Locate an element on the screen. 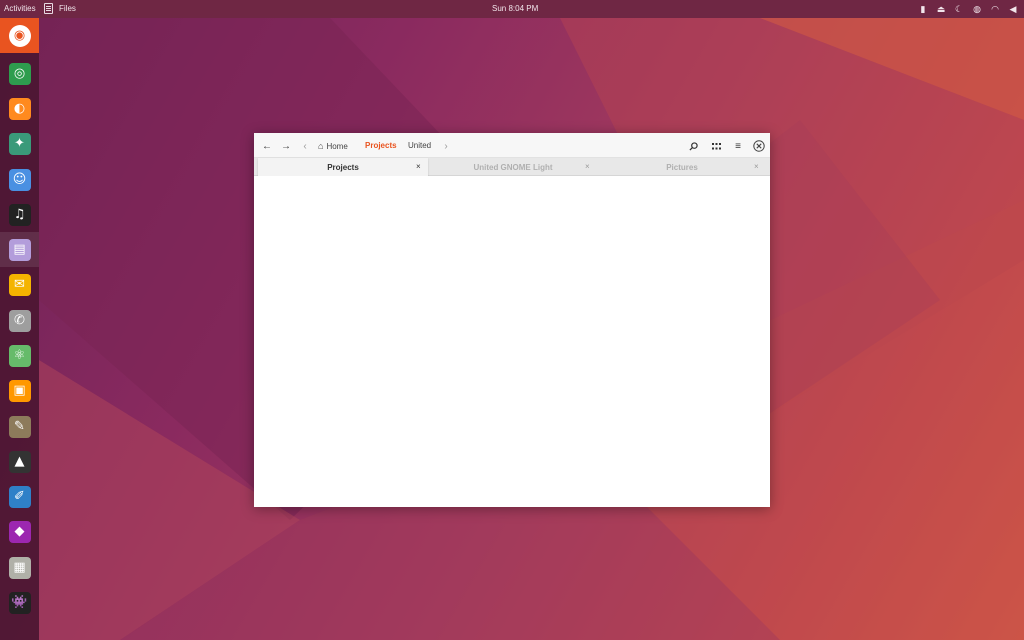 Image resolution: width=1024 pixels, height=640 pixels. dock-item-files: ▤ is located at coordinates (19, 249).